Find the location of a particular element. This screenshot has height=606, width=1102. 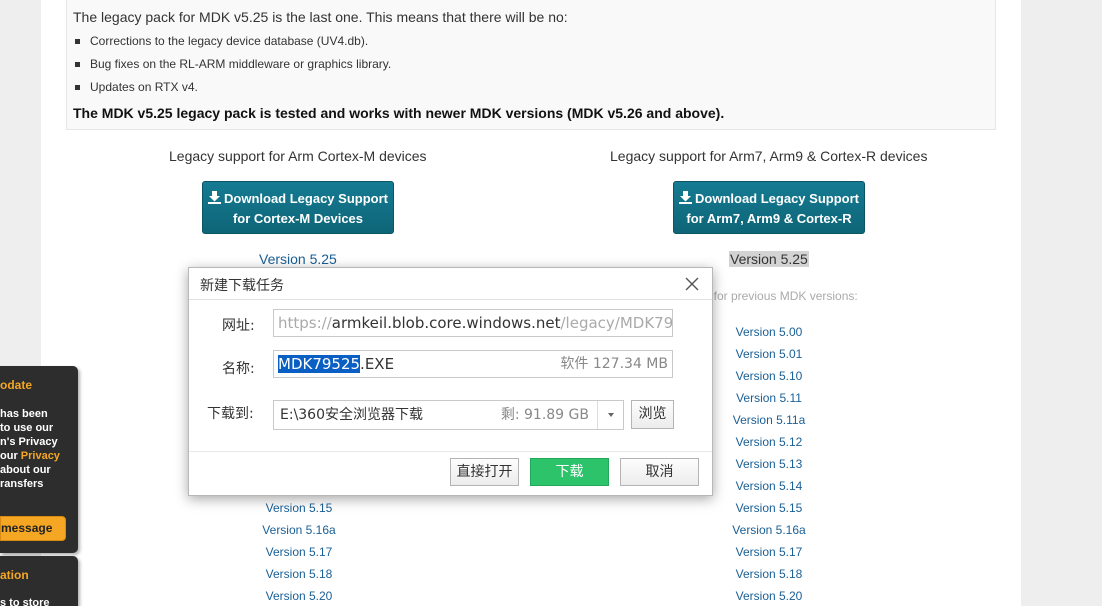

version-link: Version 5.12 is located at coordinates (769, 442).